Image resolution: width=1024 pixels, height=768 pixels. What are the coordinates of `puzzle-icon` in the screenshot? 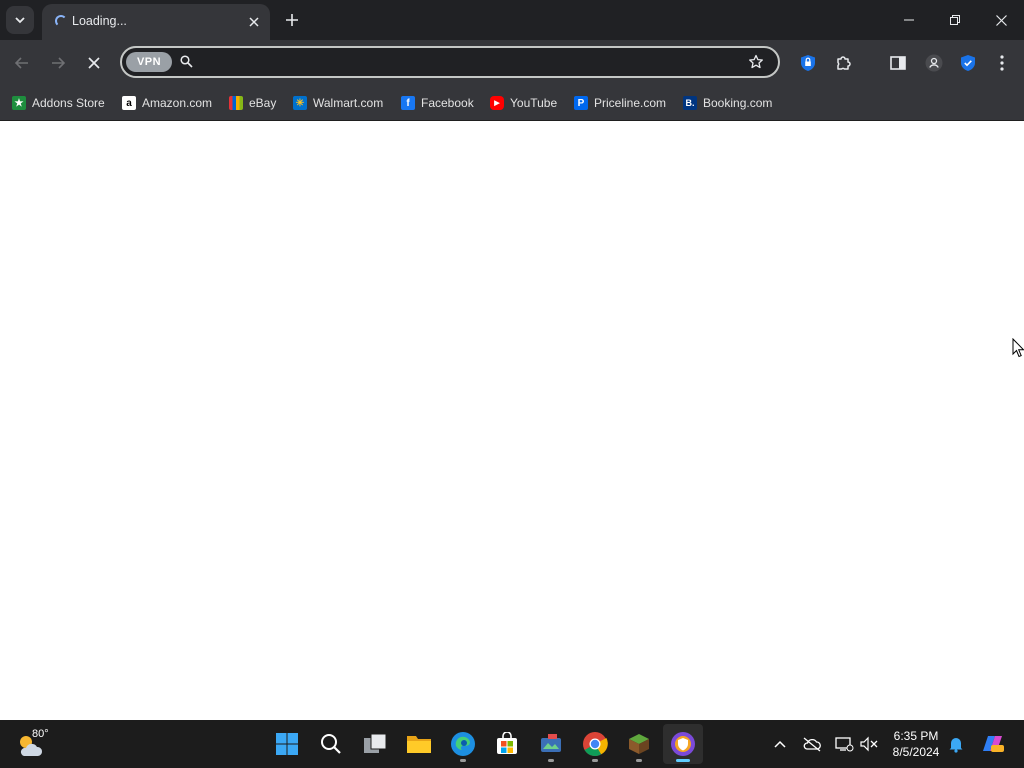 It's located at (844, 63).